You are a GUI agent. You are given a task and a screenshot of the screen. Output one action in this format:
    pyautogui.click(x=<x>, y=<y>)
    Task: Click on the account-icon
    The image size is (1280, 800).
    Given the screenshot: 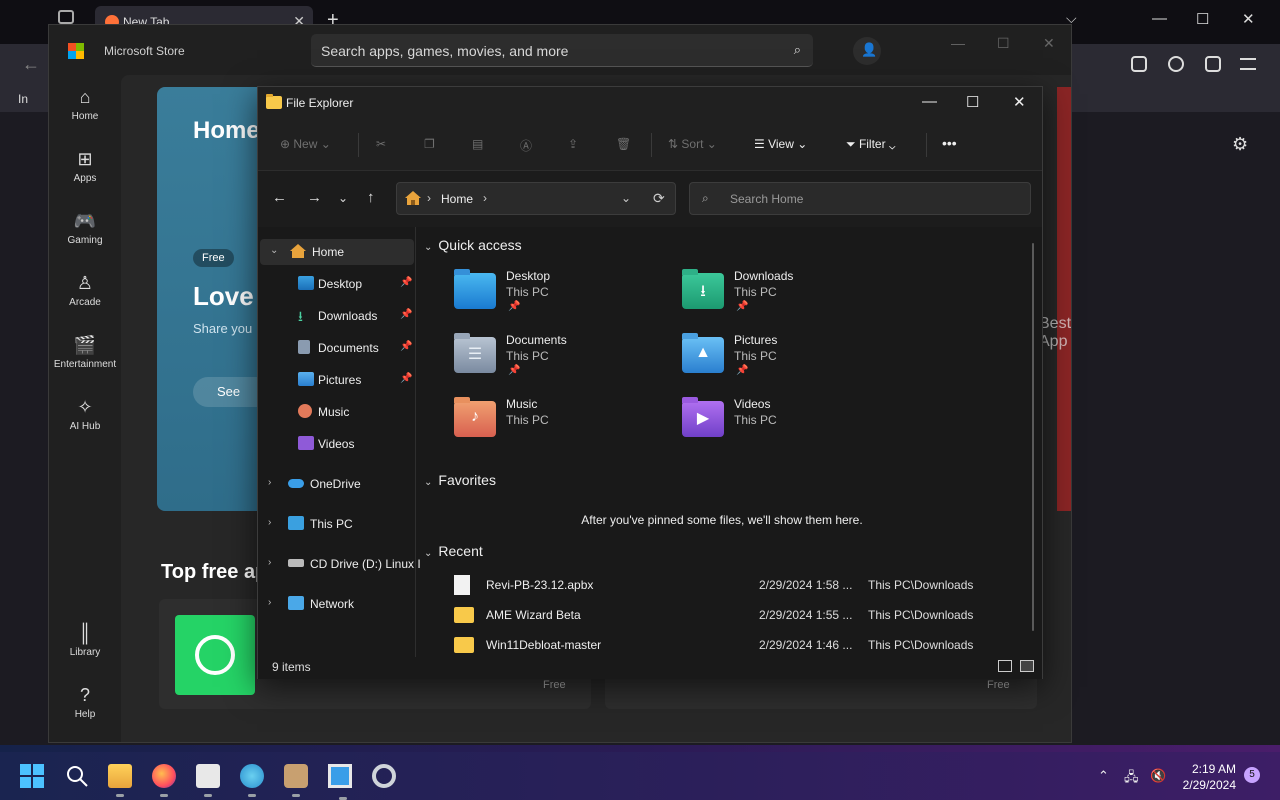 What is the action you would take?
    pyautogui.click(x=1176, y=64)
    